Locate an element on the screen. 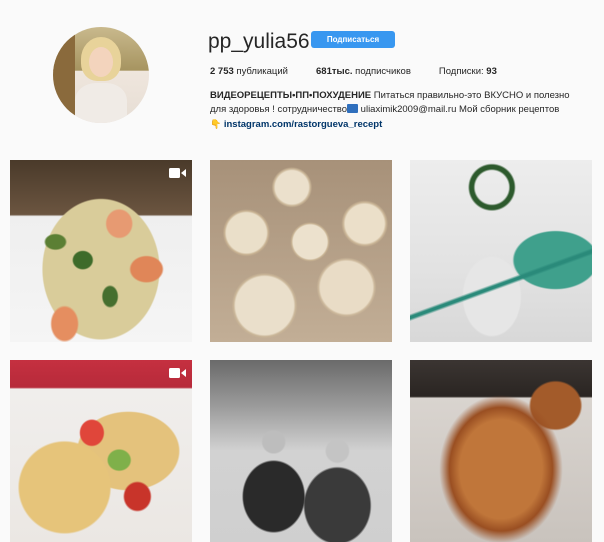  posts-stat: 2 753 публикаций is located at coordinates (249, 71).